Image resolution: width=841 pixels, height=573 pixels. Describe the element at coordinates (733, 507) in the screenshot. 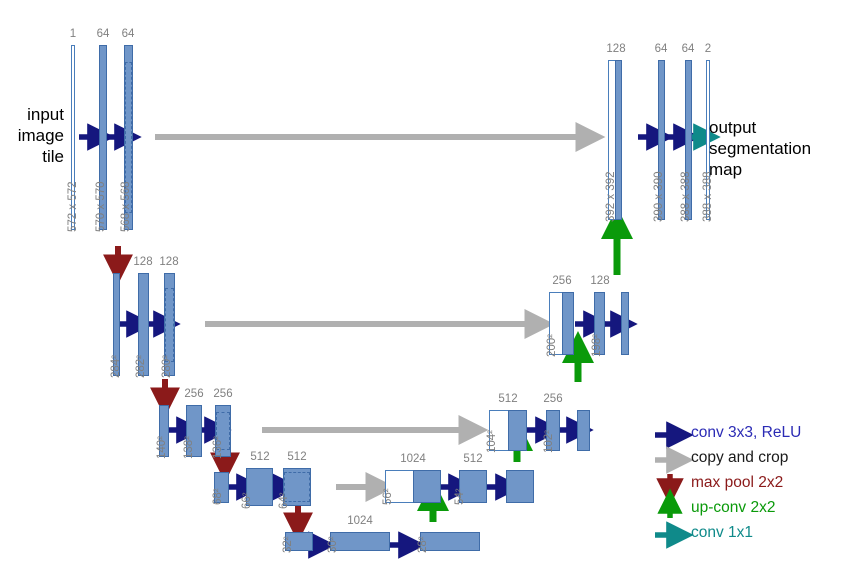

I see `legend-label-up-conv-2x2: up-conv 2x2` at that location.